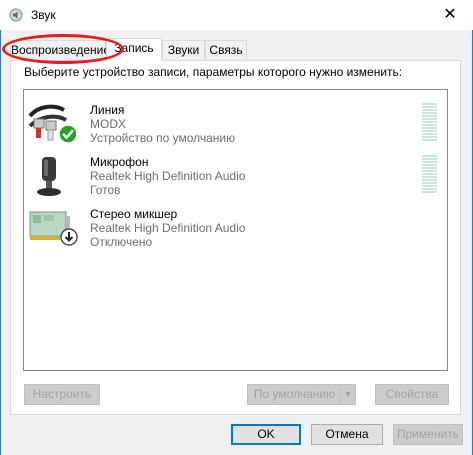 Image resolution: width=473 pixels, height=455 pixels. Describe the element at coordinates (428, 434) in the screenshot. I see `apply-button: Применить` at that location.